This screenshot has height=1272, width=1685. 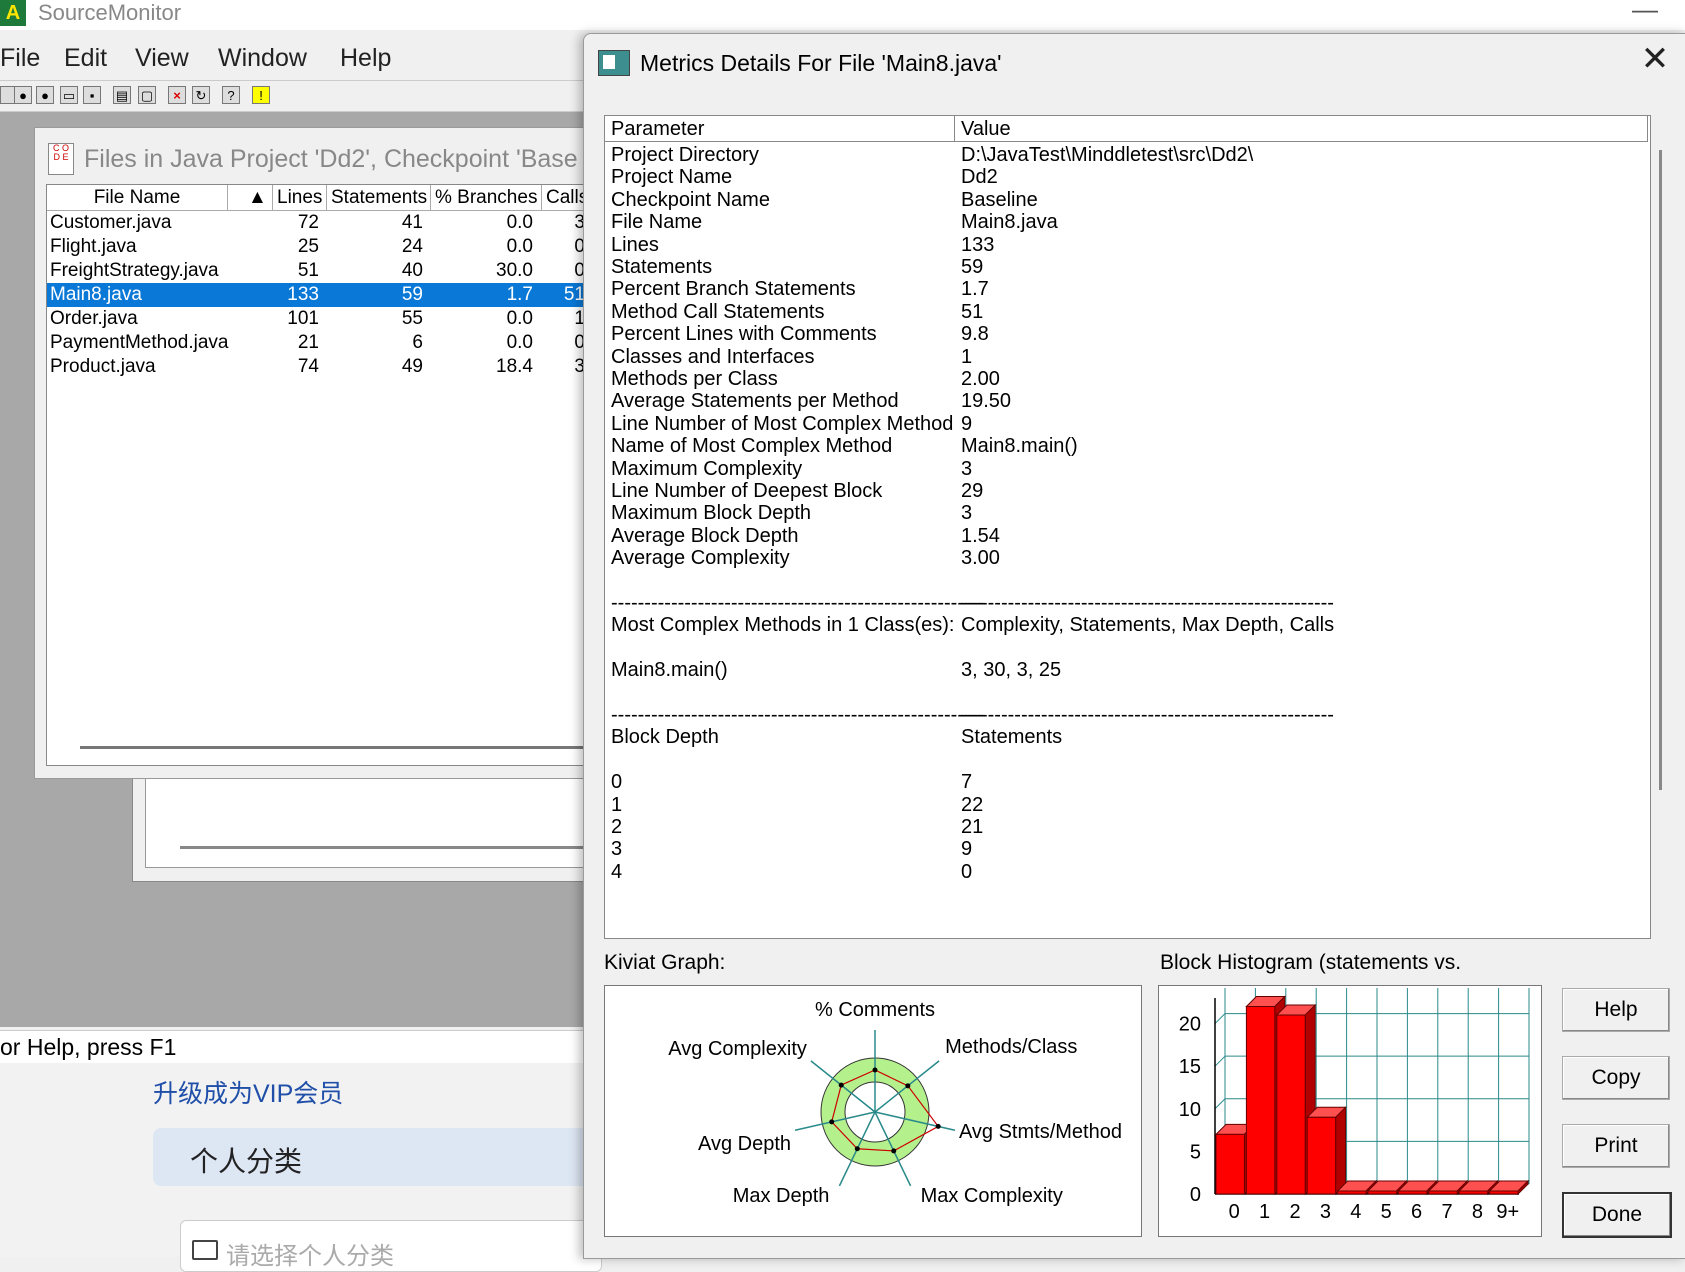 I want to click on open-folder-icon: ▭, so click(x=69, y=95).